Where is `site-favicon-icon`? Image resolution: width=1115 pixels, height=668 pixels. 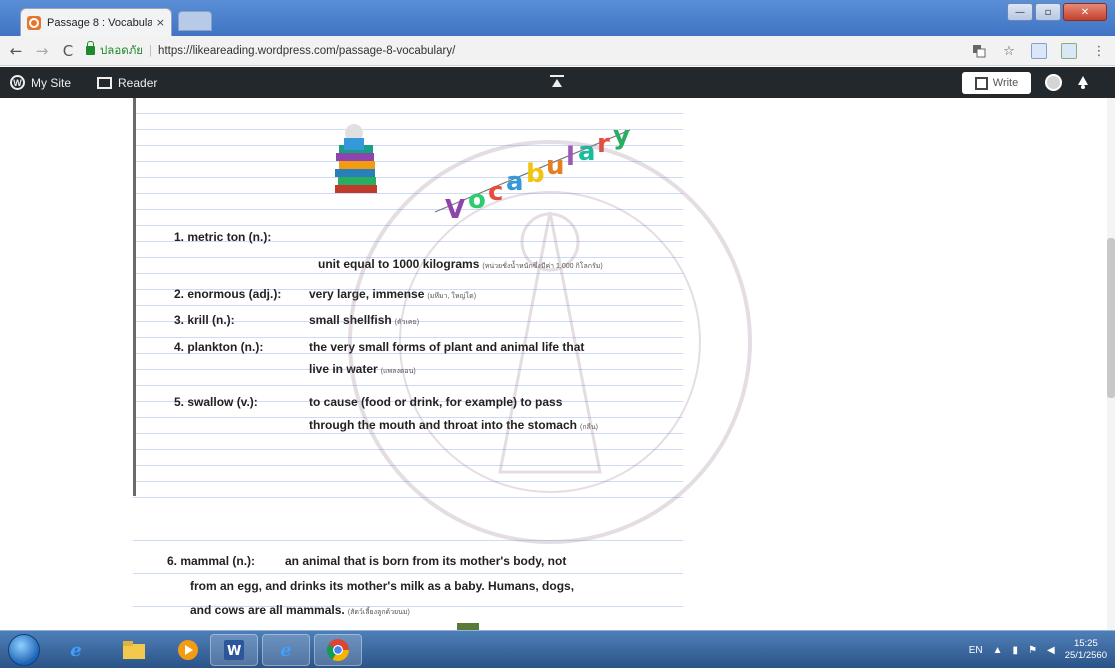
site-favicon-icon is located at coordinates (34, 22).